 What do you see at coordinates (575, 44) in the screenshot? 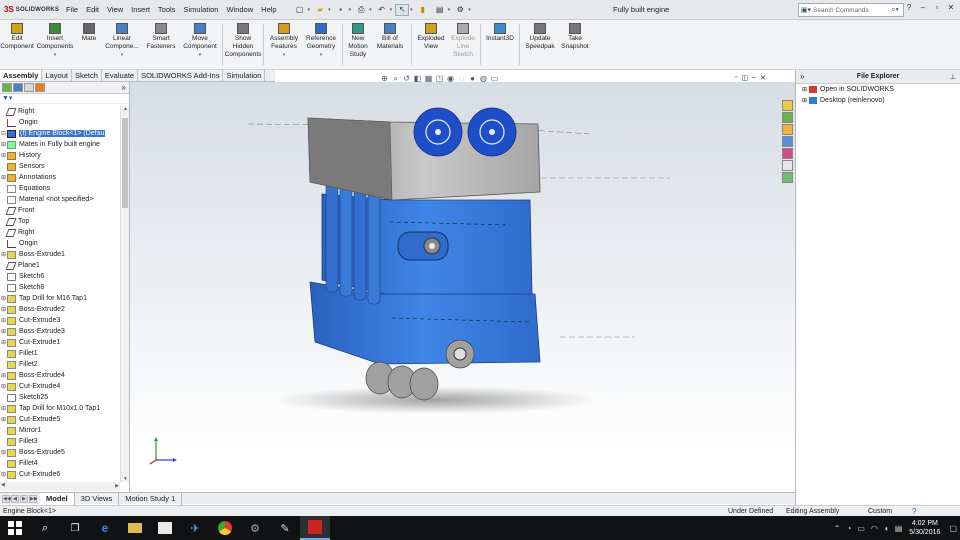
I see `cmd-snapshot-button: Take Snapshot` at bounding box center [575, 44].